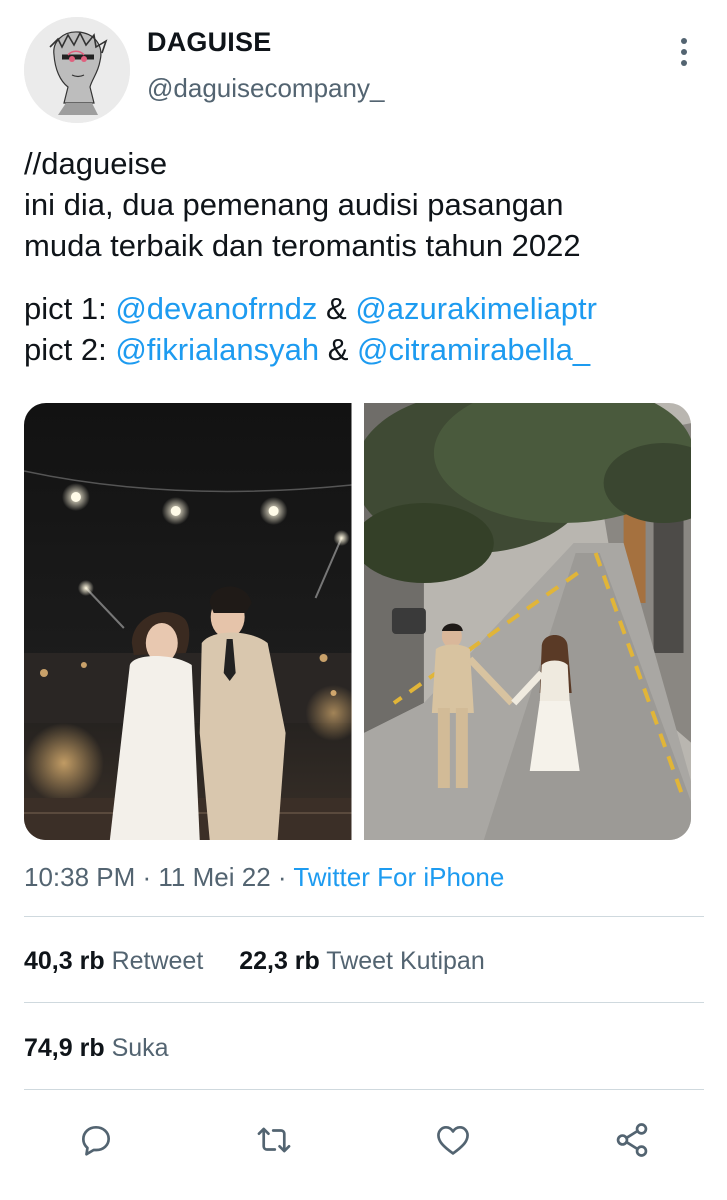 Image resolution: width=727 pixels, height=1200 pixels. Describe the element at coordinates (216, 308) in the screenshot. I see `mention-link: @devanofrndz` at that location.